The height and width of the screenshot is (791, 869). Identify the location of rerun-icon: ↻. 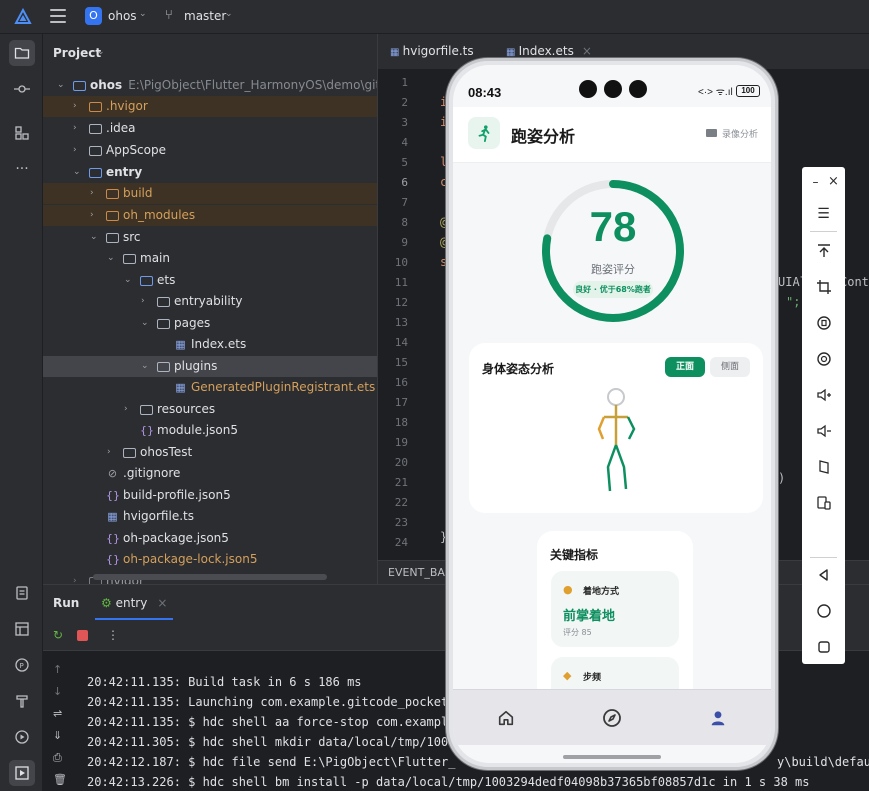
(58, 635).